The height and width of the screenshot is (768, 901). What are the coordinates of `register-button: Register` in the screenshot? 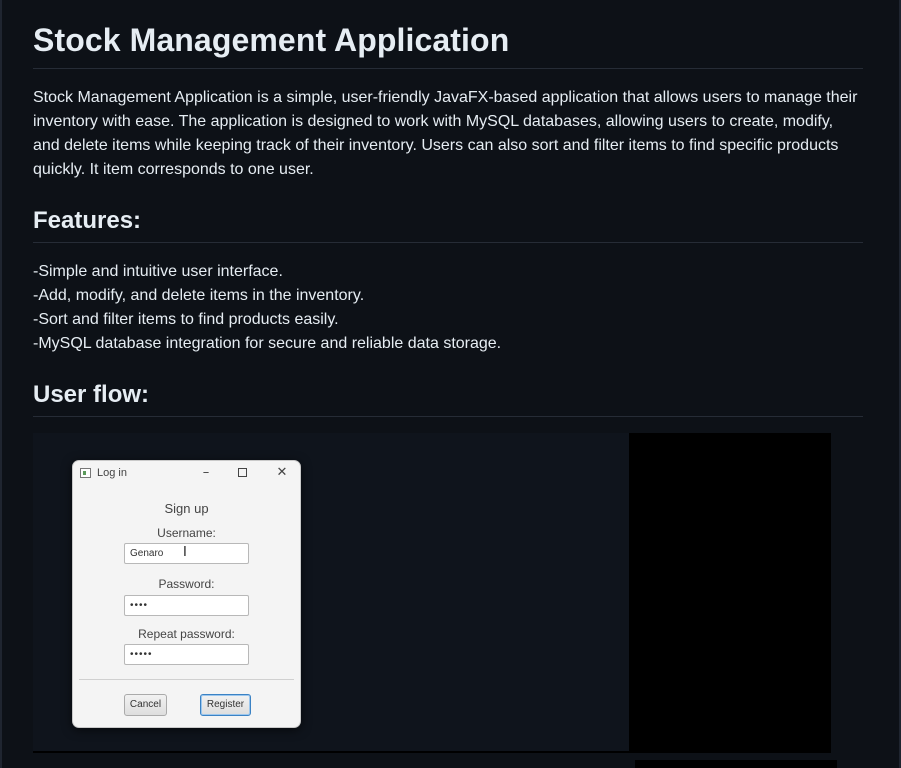 It's located at (225, 705).